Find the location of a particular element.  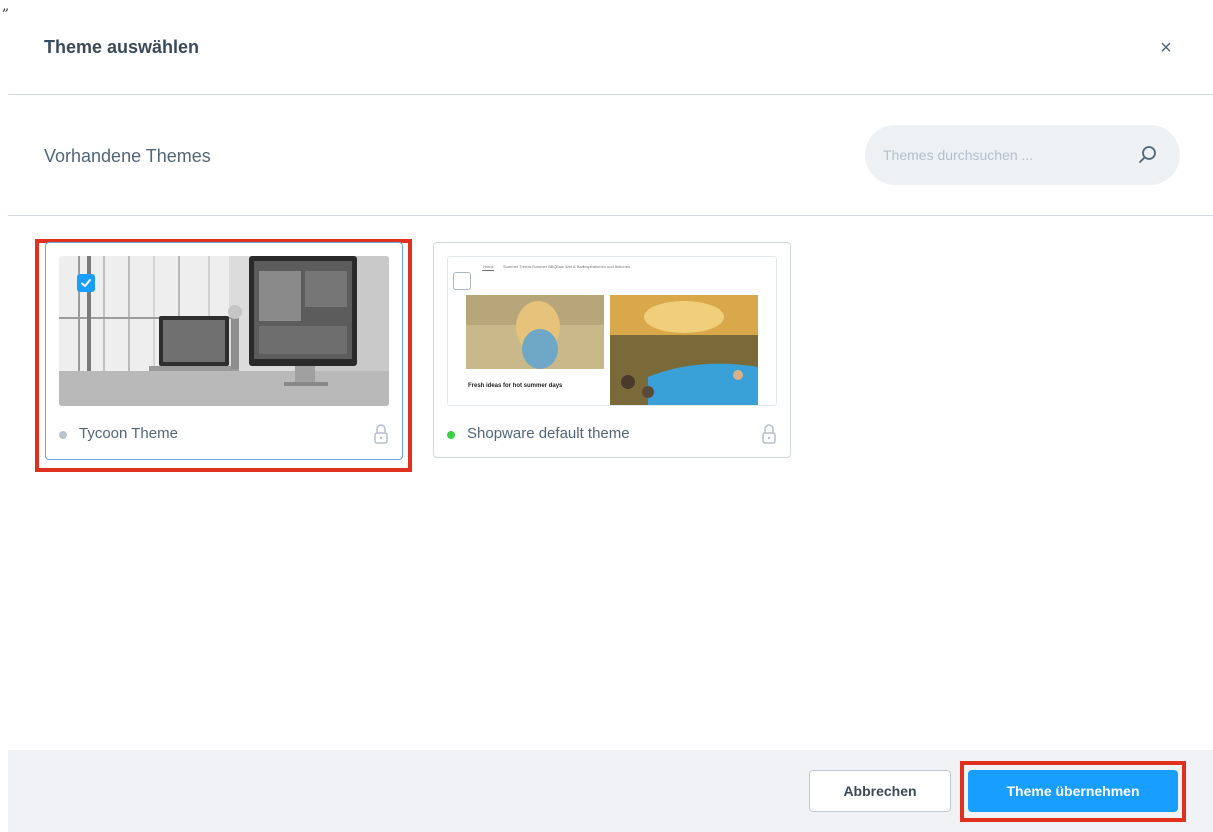

modal-header: Theme auswählen × is located at coordinates (610, 47).